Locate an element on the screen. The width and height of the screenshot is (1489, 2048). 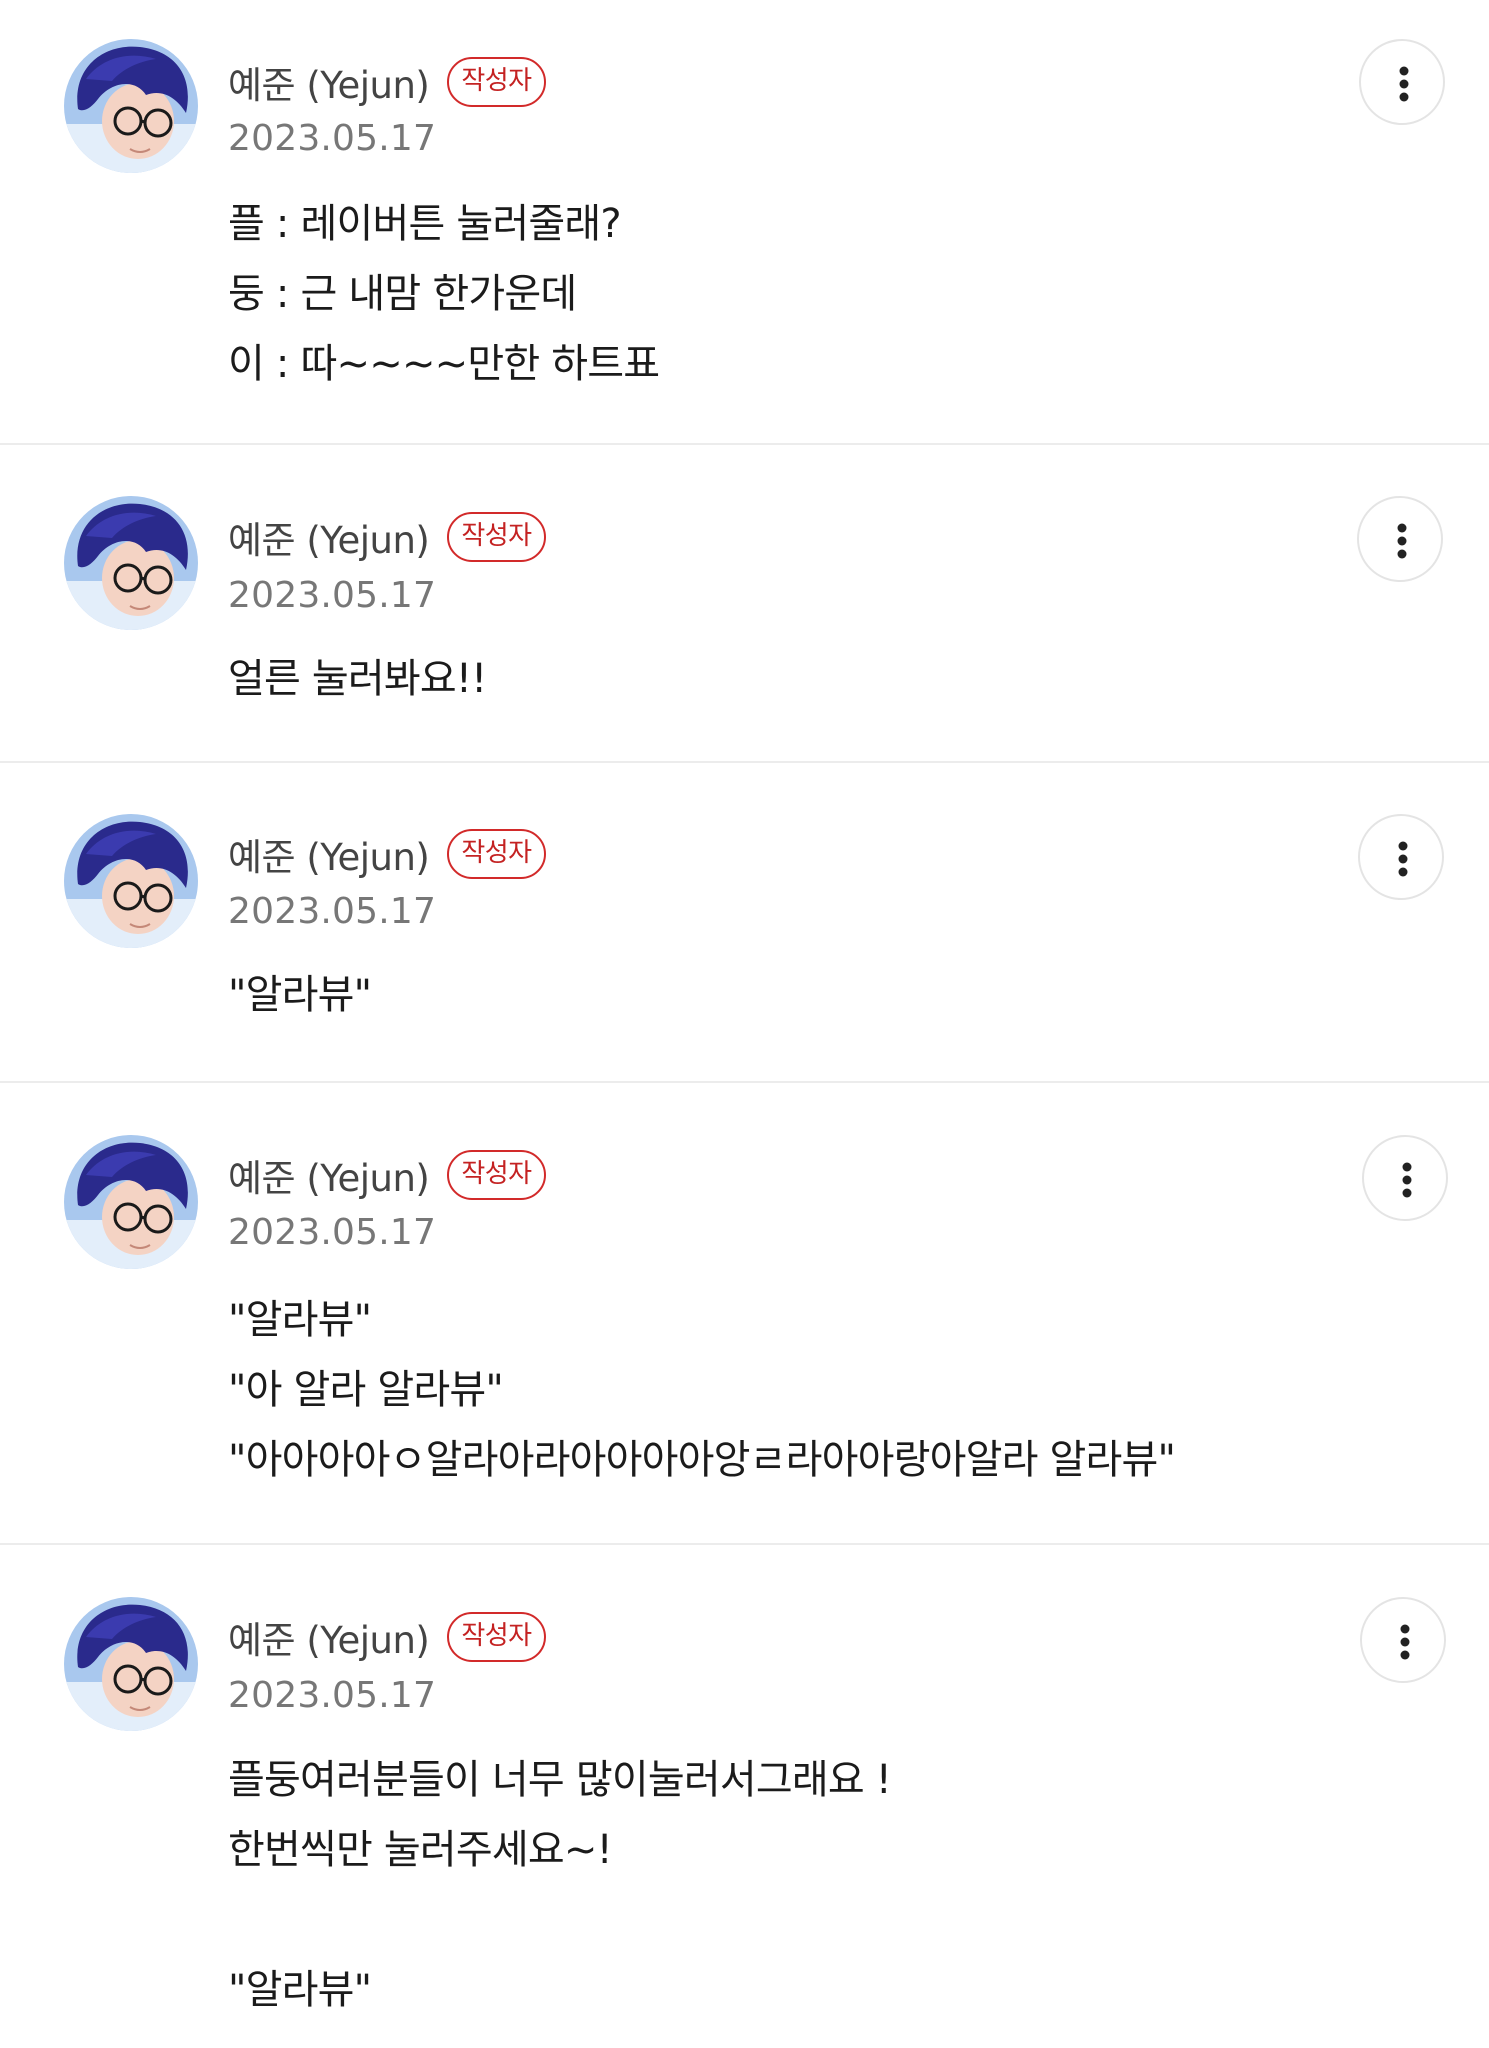
comment-text-line: 얼른 눌러봐요!! is located at coordinates (357, 679).